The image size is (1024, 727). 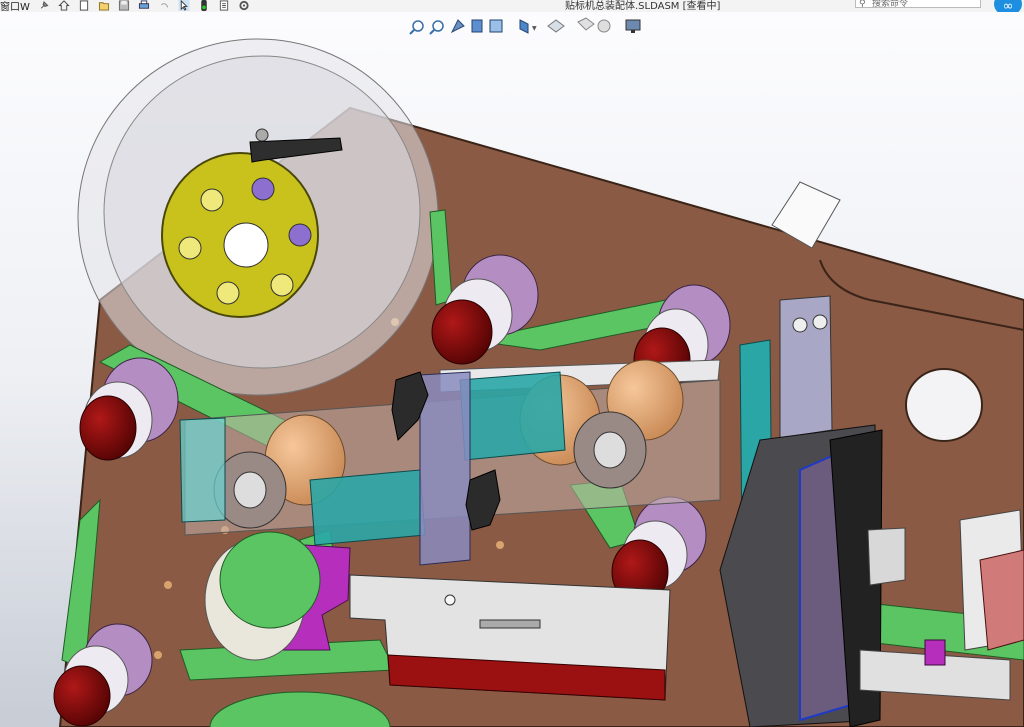 I want to click on new-document-icon, so click(x=84, y=5).